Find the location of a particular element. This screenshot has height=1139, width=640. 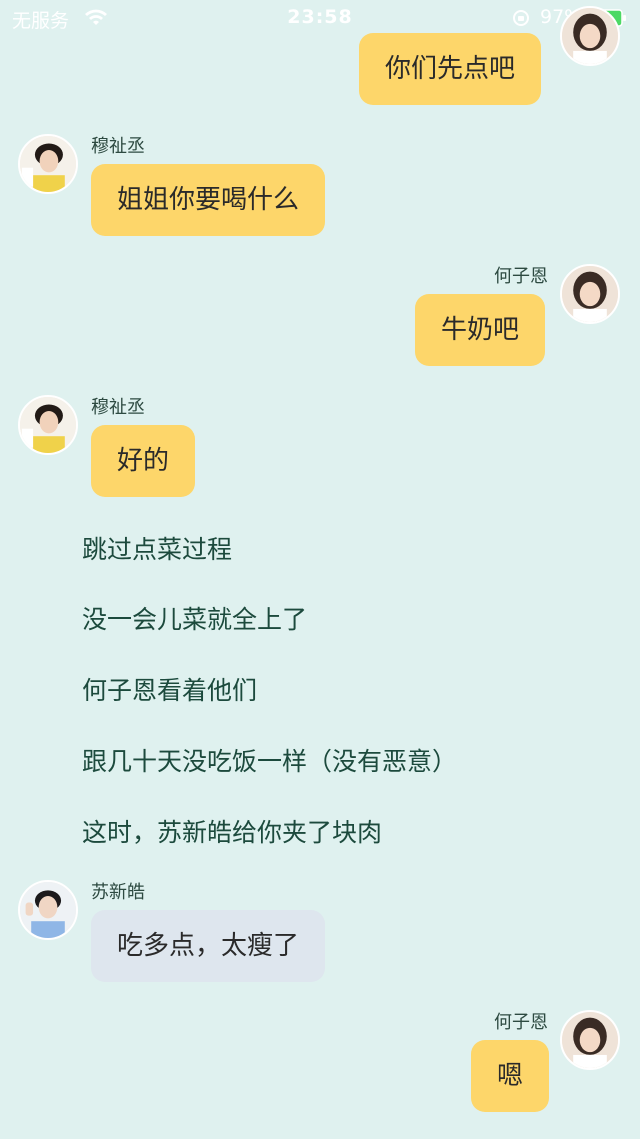

narration-line: 跳过点菜过程 is located at coordinates (157, 549).